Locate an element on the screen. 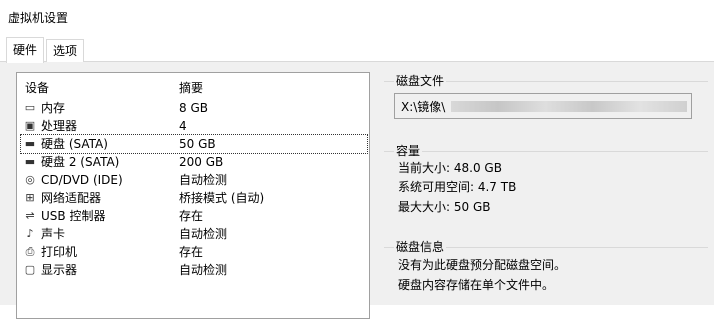 The height and width of the screenshot is (319, 714). device-row-hard-disk-sata: ▬ 硬盘 (SATA) 50 GB is located at coordinates (194, 144).